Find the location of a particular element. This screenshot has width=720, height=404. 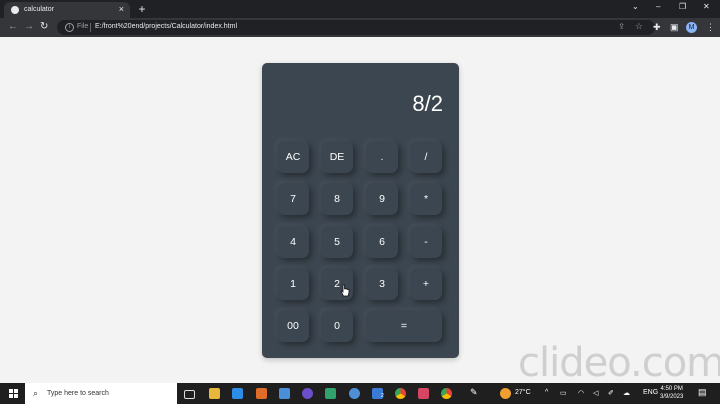

button-delete: DE is located at coordinates (337, 157).